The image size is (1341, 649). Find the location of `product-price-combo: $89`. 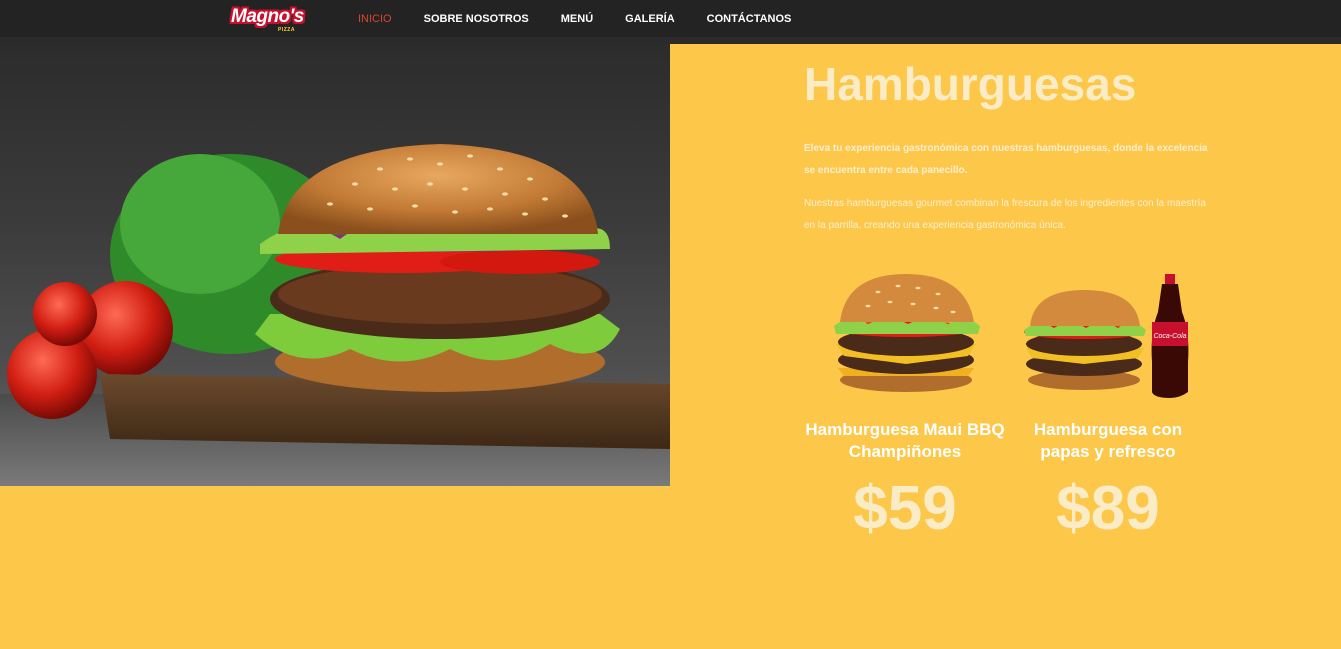

product-price-combo: $89 is located at coordinates (1108, 508).